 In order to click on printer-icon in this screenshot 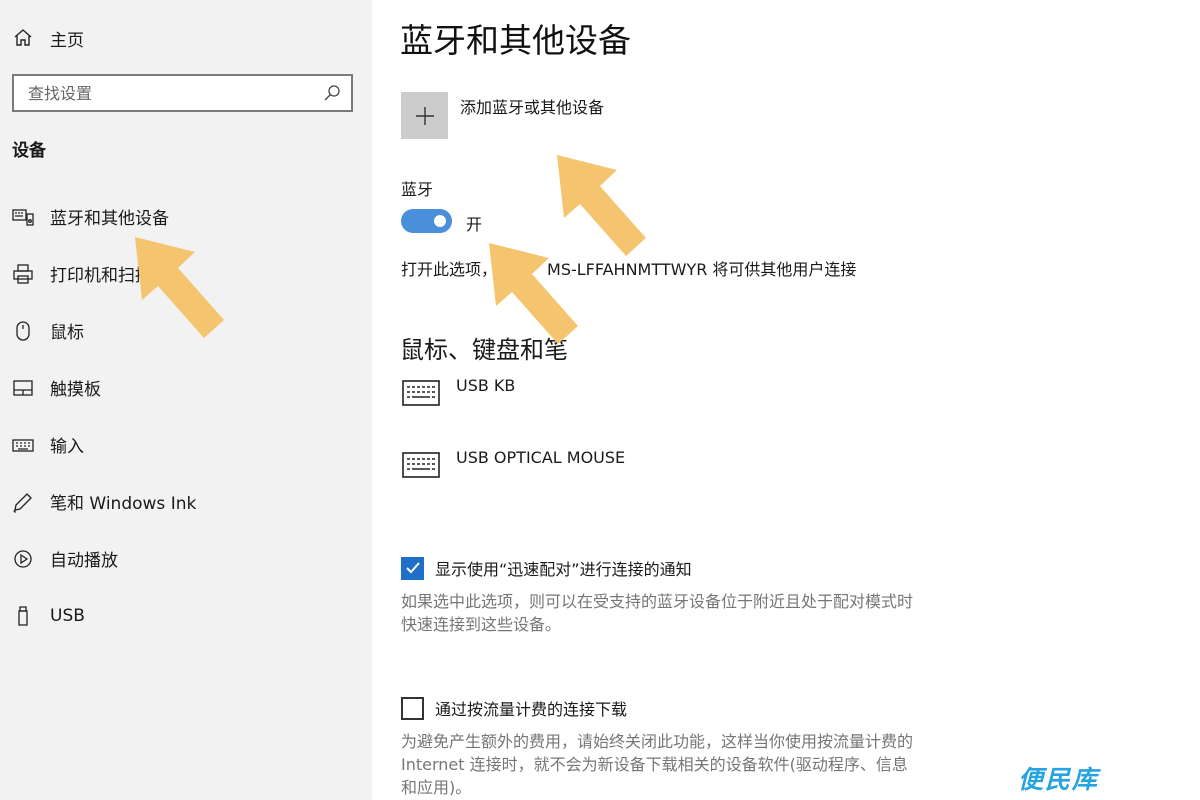, I will do `click(23, 274)`.